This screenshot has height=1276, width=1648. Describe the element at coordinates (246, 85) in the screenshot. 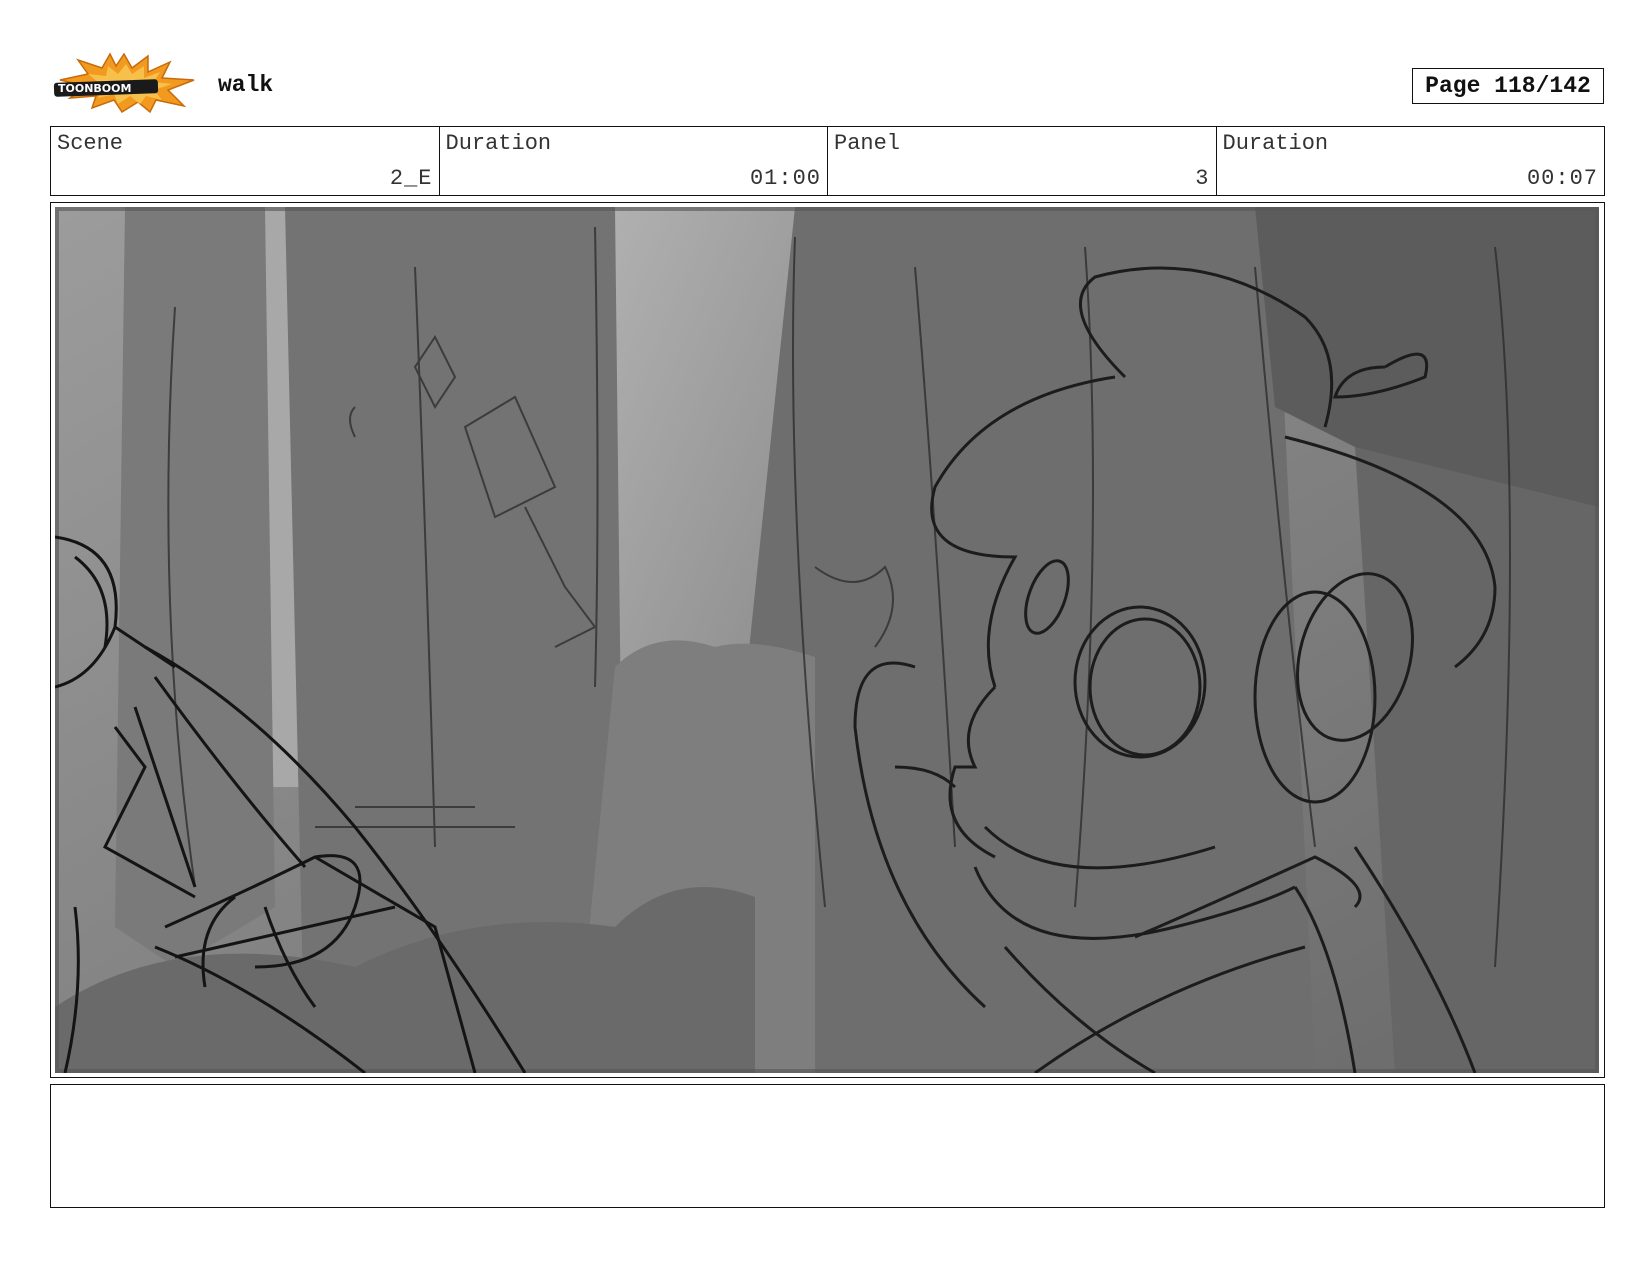

I see `document-title: walk` at that location.